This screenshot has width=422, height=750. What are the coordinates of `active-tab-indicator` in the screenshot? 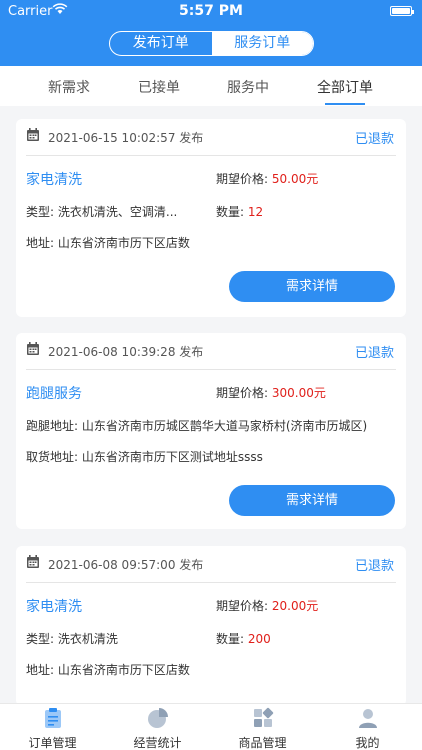 It's located at (345, 104).